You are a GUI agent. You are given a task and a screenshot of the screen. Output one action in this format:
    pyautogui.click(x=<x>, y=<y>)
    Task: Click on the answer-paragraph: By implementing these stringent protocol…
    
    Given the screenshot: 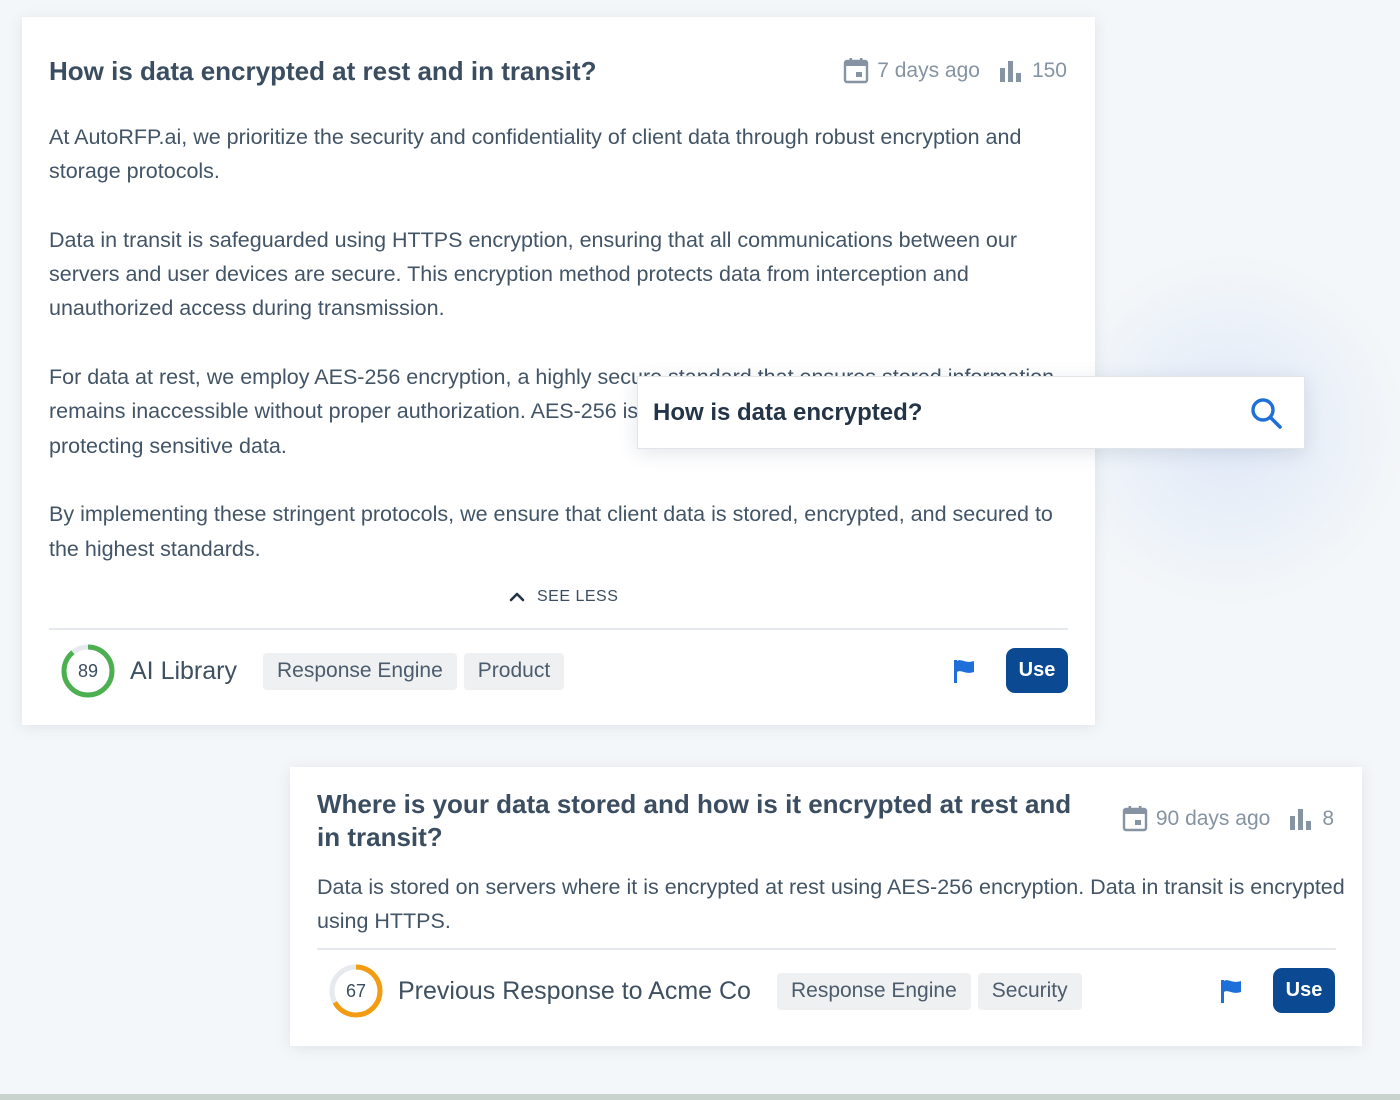 What is the action you would take?
    pyautogui.click(x=551, y=531)
    